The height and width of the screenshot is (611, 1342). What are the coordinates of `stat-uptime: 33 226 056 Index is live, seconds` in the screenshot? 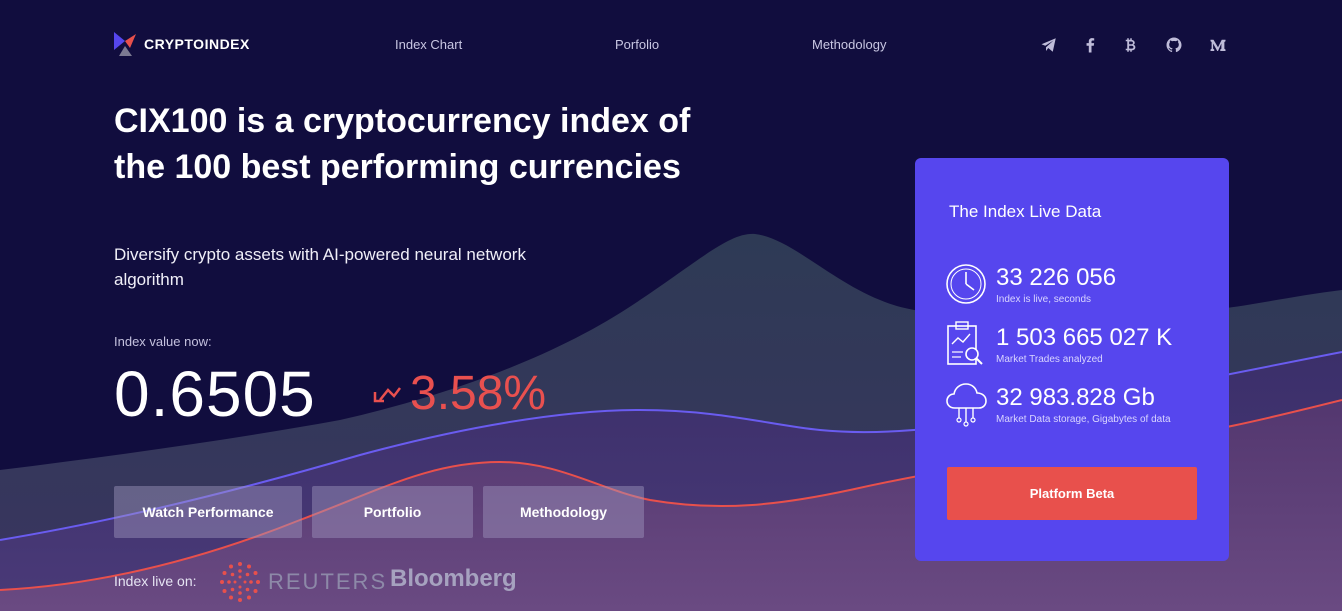 It's located at (1080, 285).